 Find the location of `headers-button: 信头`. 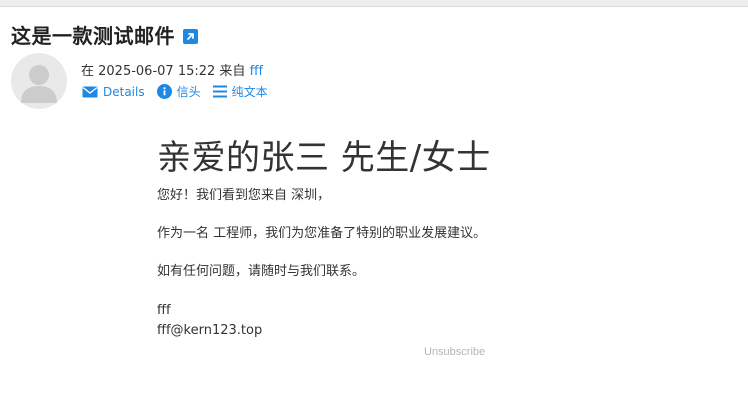

headers-button: 信头 is located at coordinates (178, 91).